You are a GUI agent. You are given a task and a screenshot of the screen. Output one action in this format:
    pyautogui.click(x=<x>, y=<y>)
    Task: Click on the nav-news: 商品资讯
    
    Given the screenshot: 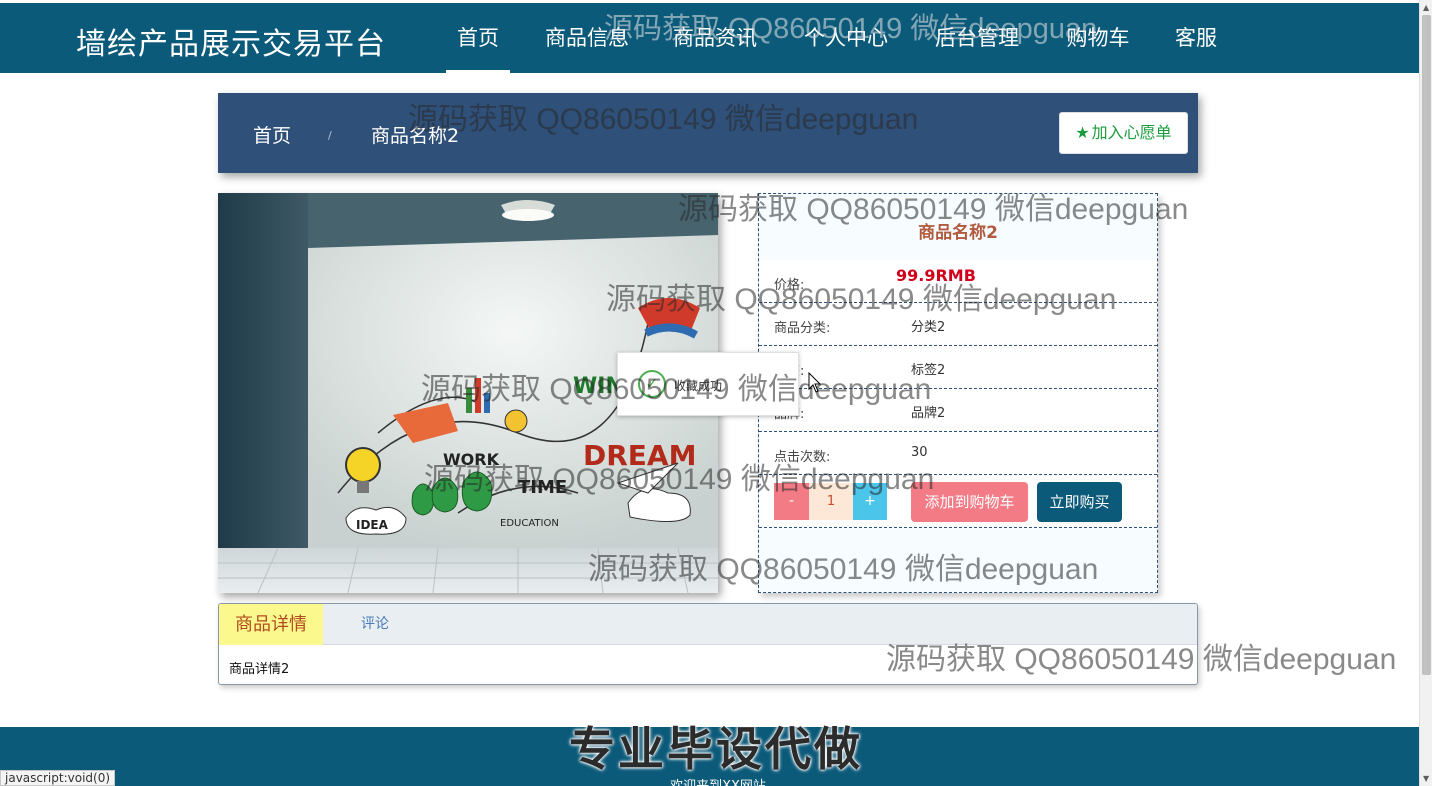 What is the action you would take?
    pyautogui.click(x=715, y=38)
    